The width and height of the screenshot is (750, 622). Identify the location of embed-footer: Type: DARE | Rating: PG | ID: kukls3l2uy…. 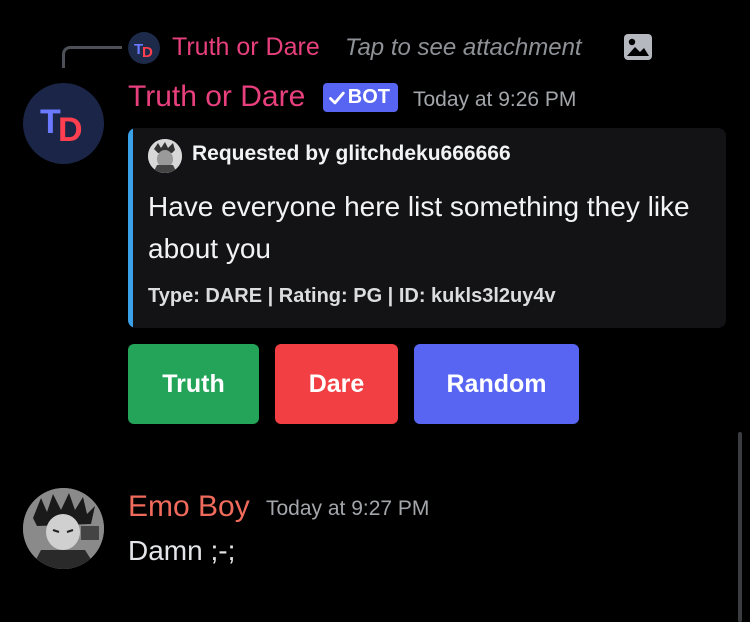
(352, 296).